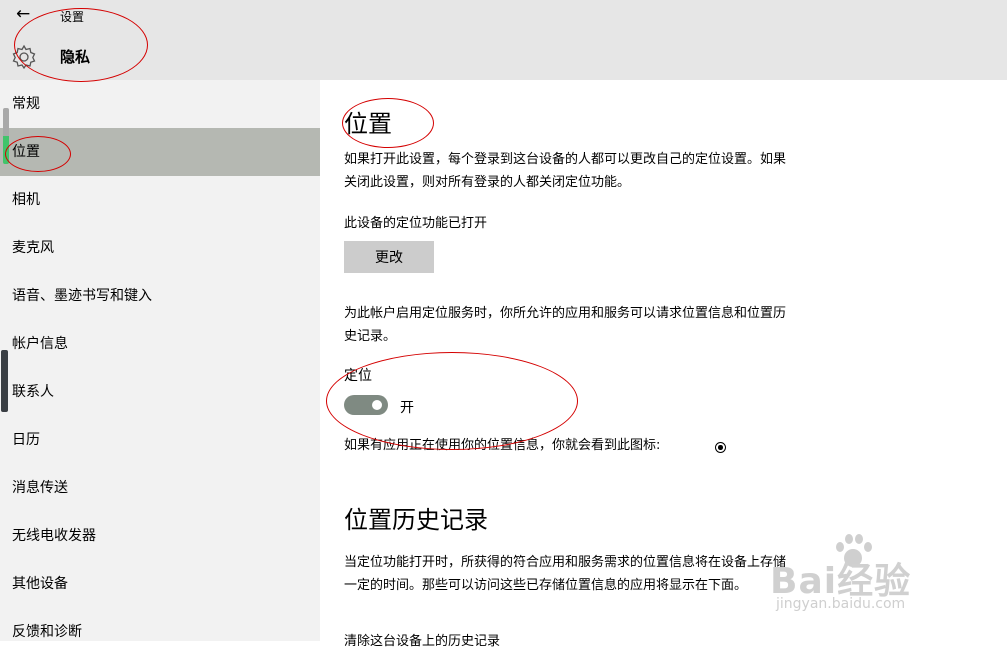 This screenshot has height=656, width=1007. I want to click on watermark-url: jingyan.baidu.com, so click(841, 604).